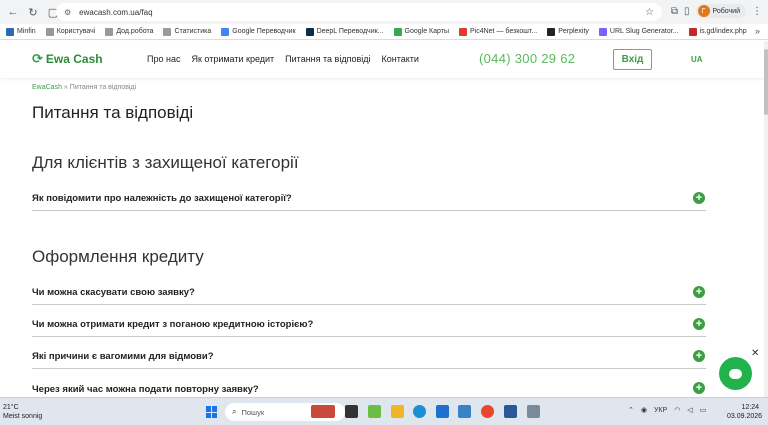 This screenshot has height=425, width=768. Describe the element at coordinates (253, 412) in the screenshot. I see `taskbar-search-placeholder: Пошук` at that location.